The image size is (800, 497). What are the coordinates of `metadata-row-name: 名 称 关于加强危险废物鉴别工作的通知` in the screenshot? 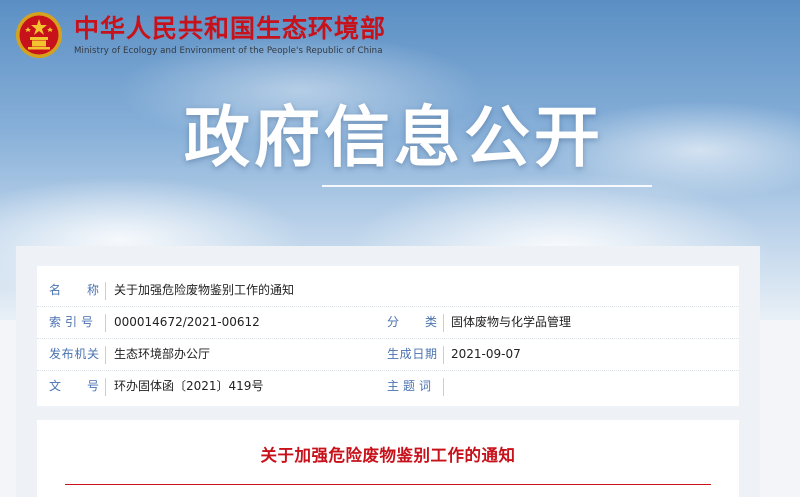 It's located at (388, 290).